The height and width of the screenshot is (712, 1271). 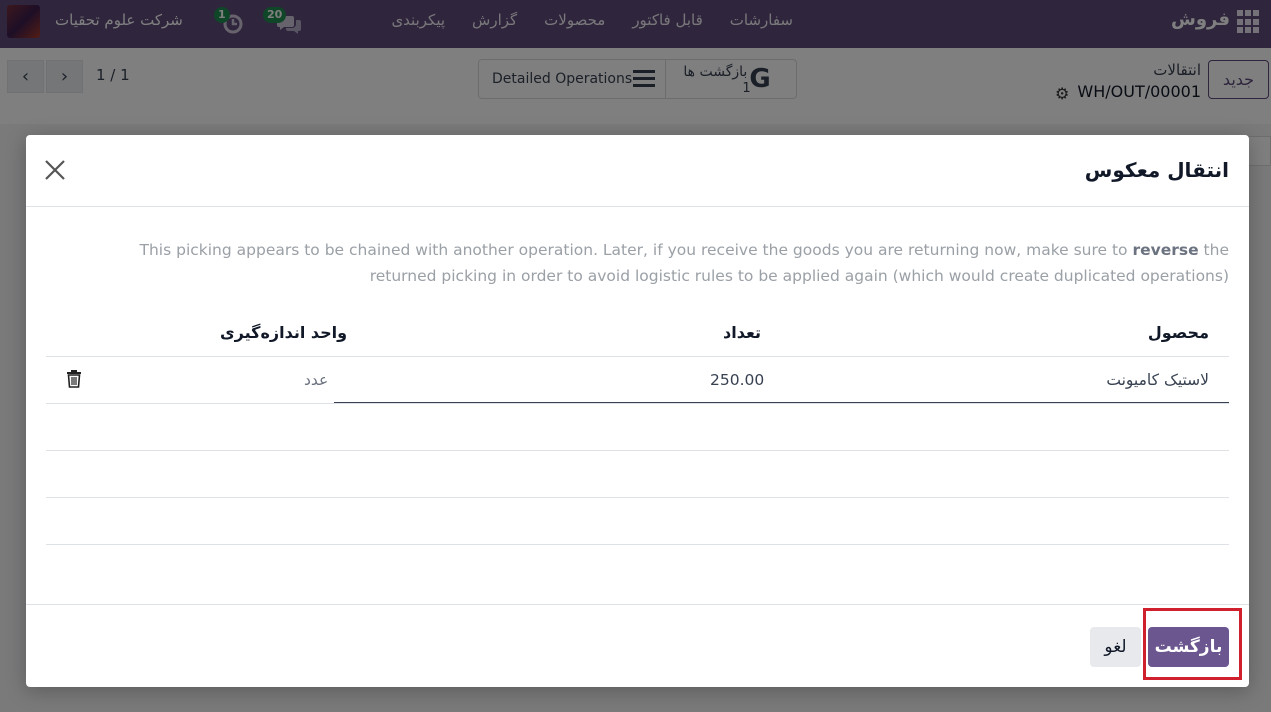 I want to click on uom-cell: عدد, so click(x=316, y=380).